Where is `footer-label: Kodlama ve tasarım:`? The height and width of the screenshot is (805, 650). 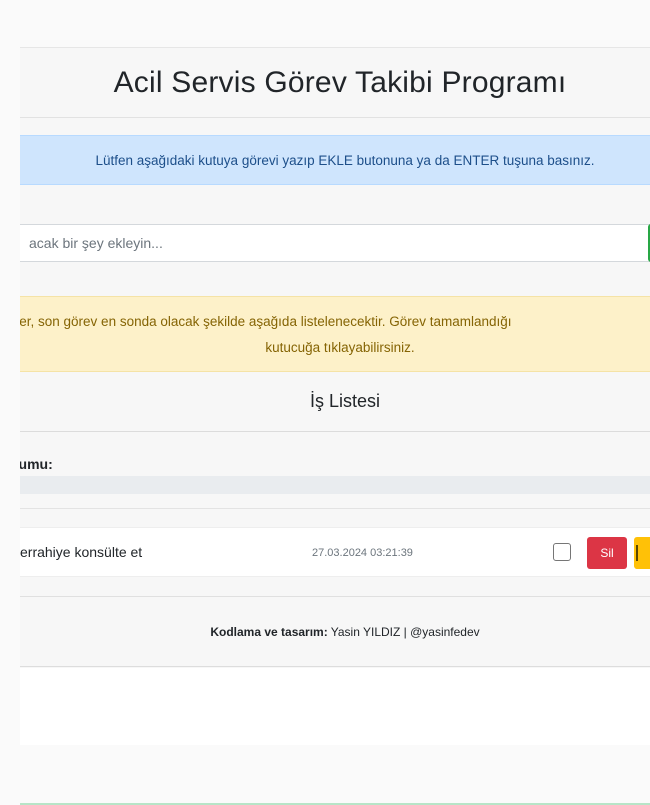 footer-label: Kodlama ve tasarım: is located at coordinates (269, 631).